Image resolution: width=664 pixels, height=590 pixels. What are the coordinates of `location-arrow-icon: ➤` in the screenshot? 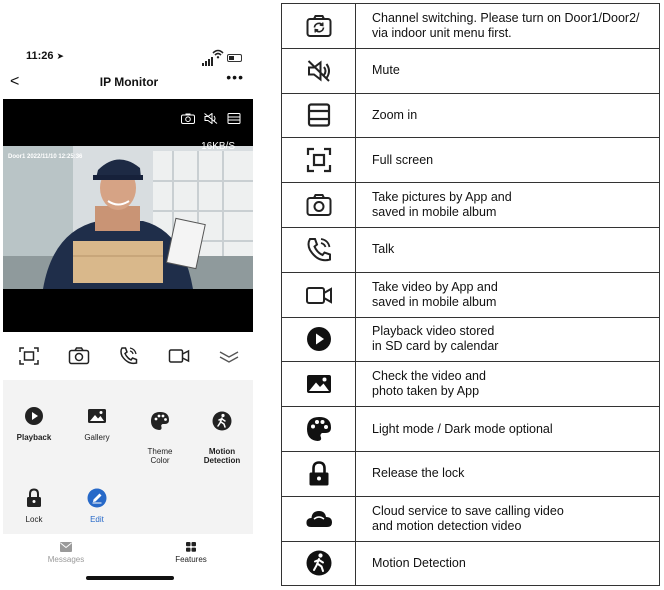 It's located at (60, 56).